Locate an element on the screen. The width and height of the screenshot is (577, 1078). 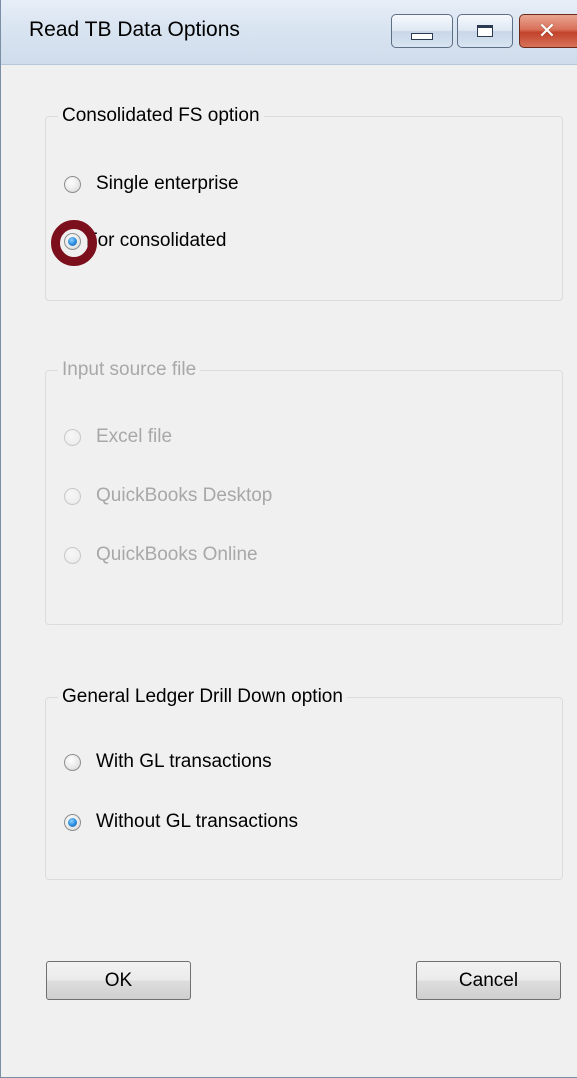
radio-label: Without GL transactions is located at coordinates (197, 821).